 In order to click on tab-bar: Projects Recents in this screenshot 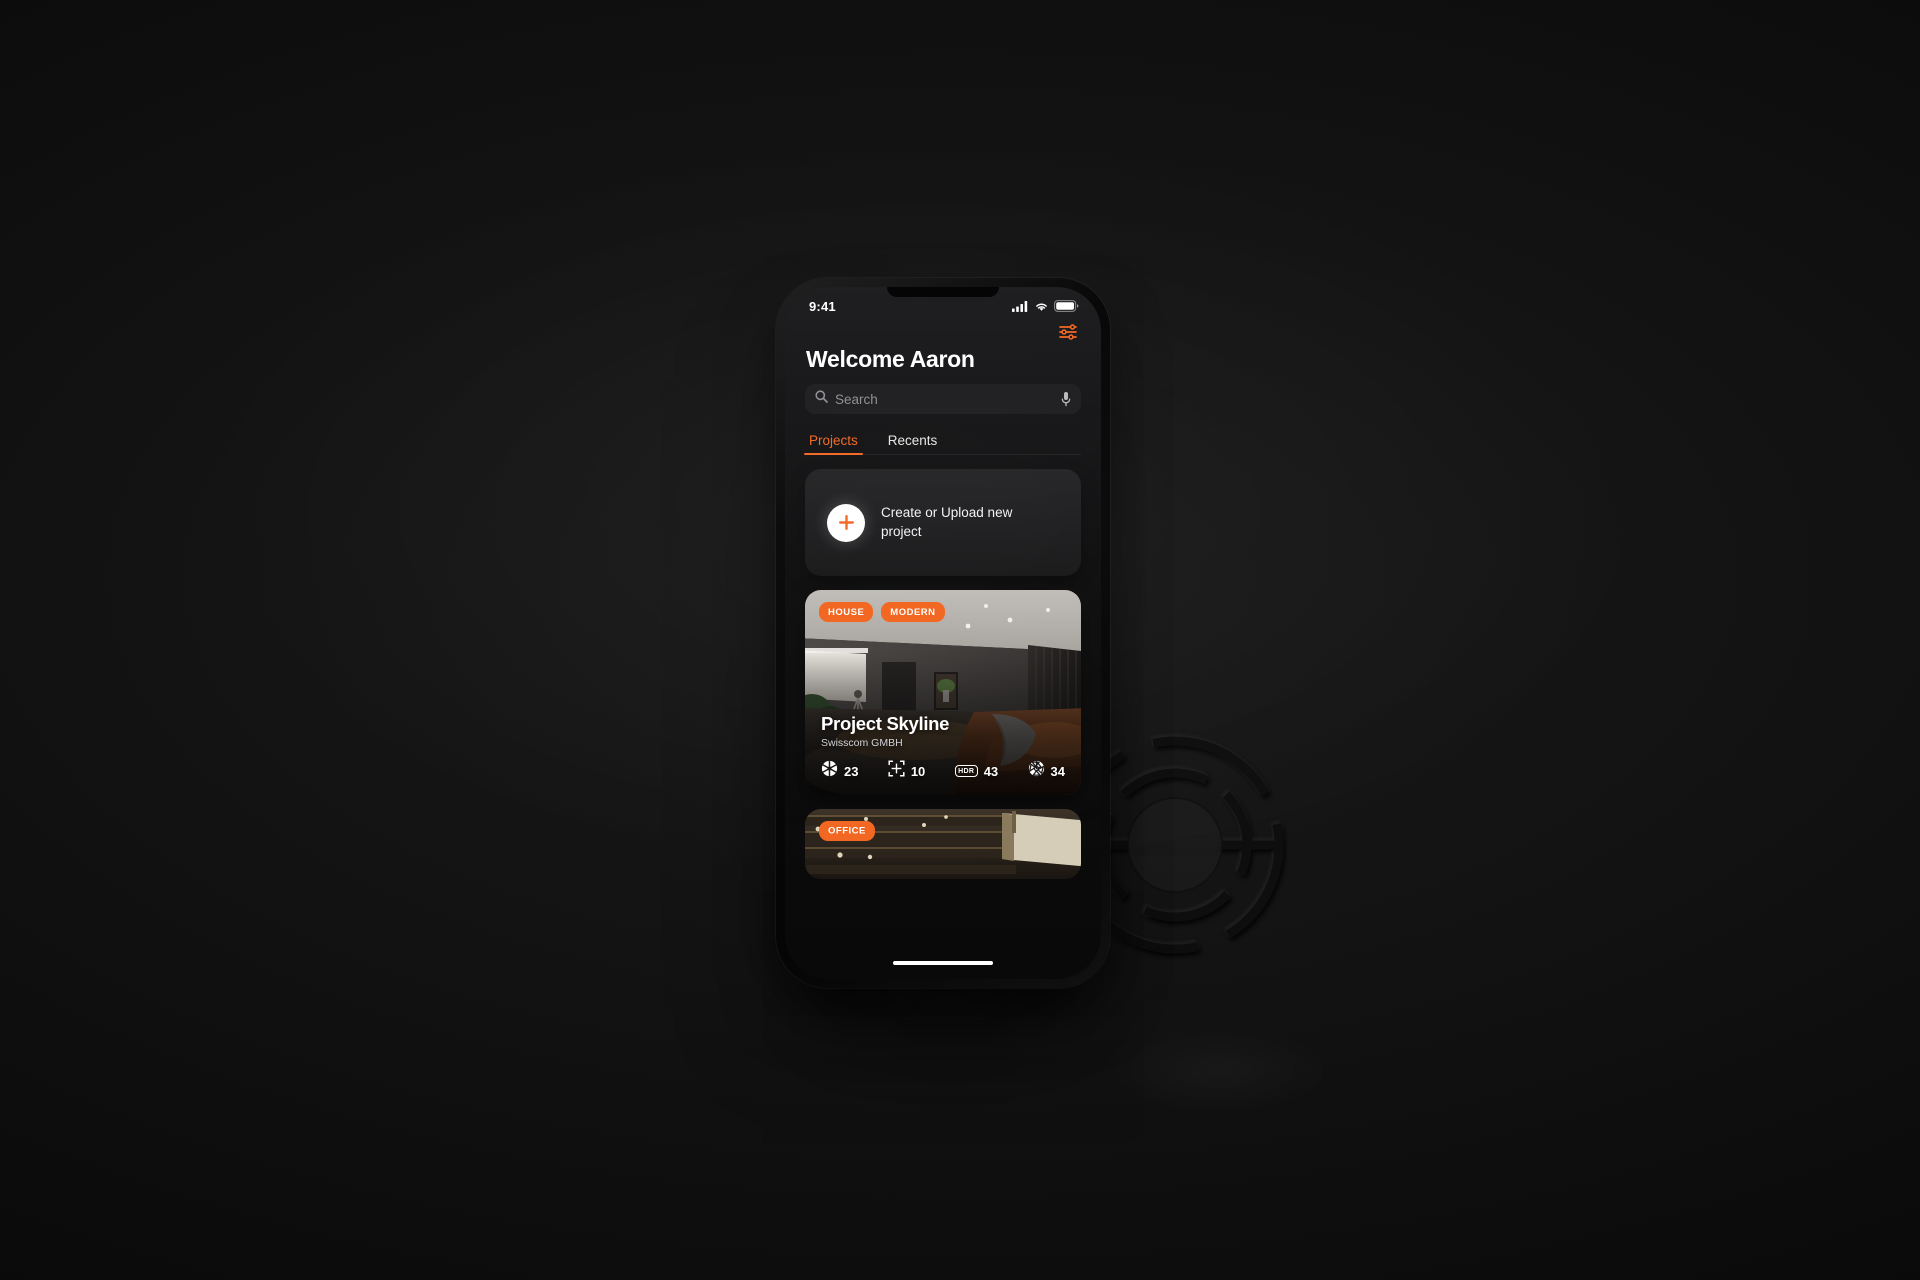, I will do `click(942, 441)`.